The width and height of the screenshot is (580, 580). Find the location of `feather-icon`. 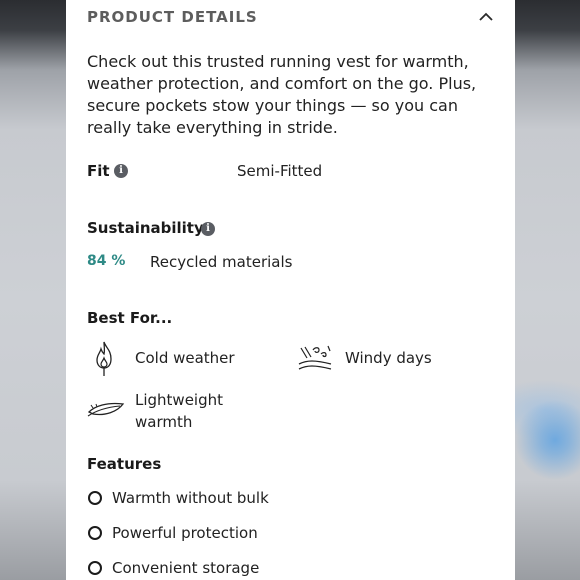

feather-icon is located at coordinates (106, 409).